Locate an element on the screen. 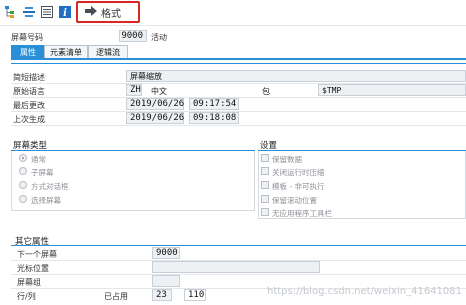 The width and height of the screenshot is (466, 305). radio-subscreen is located at coordinates (23, 171).